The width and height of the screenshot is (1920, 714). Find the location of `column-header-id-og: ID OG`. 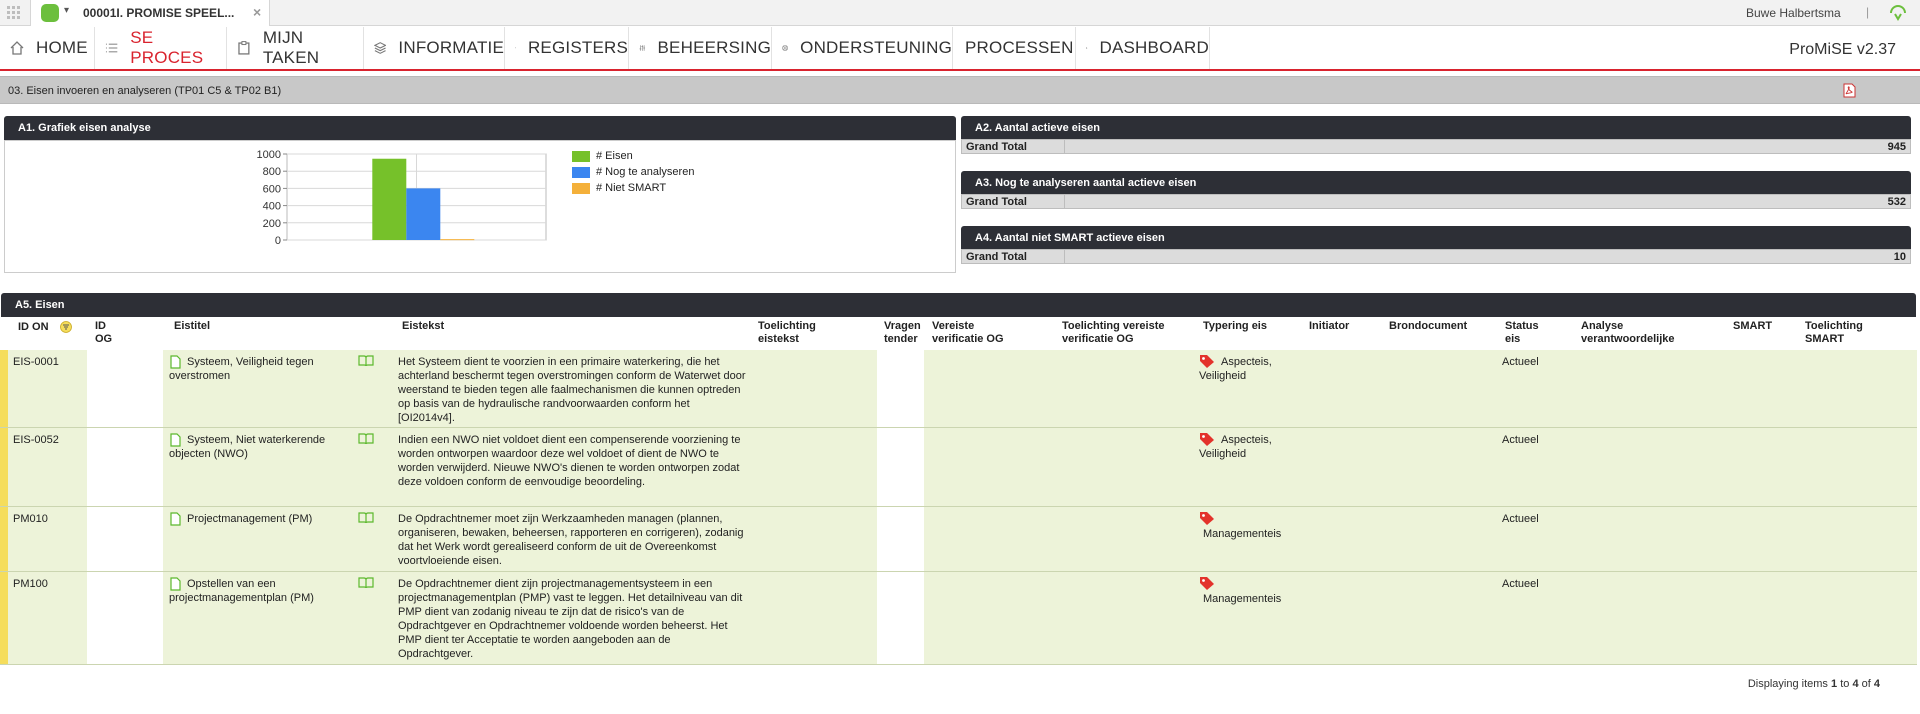

column-header-id-og: ID OG is located at coordinates (110, 333).